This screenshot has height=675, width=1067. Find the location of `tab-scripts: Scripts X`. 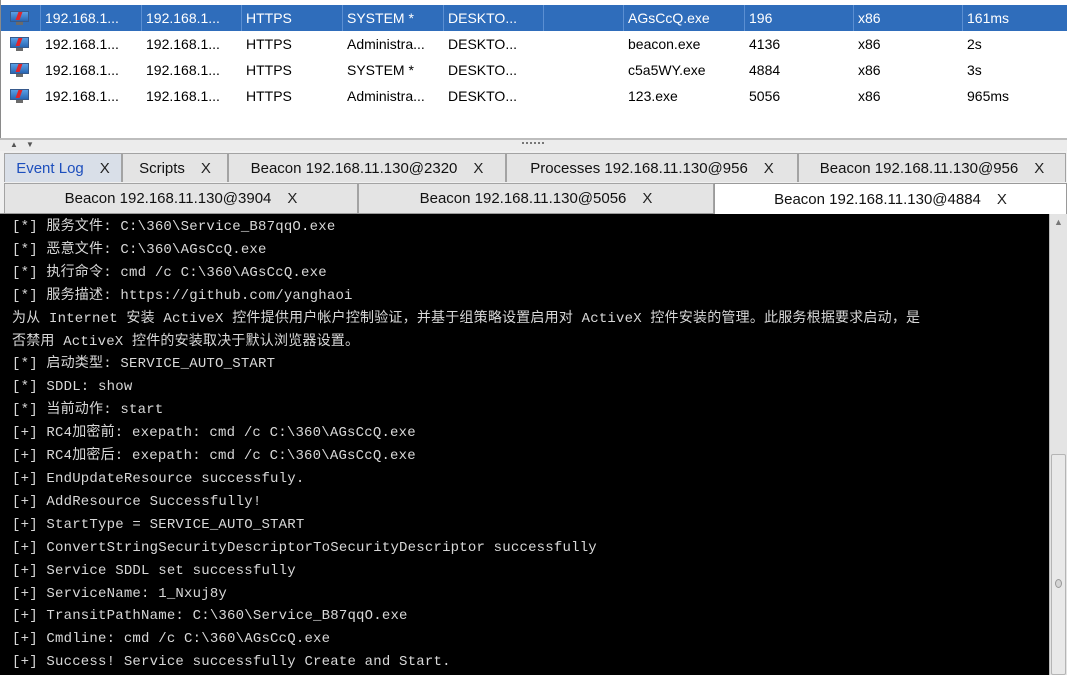

tab-scripts: Scripts X is located at coordinates (175, 167).